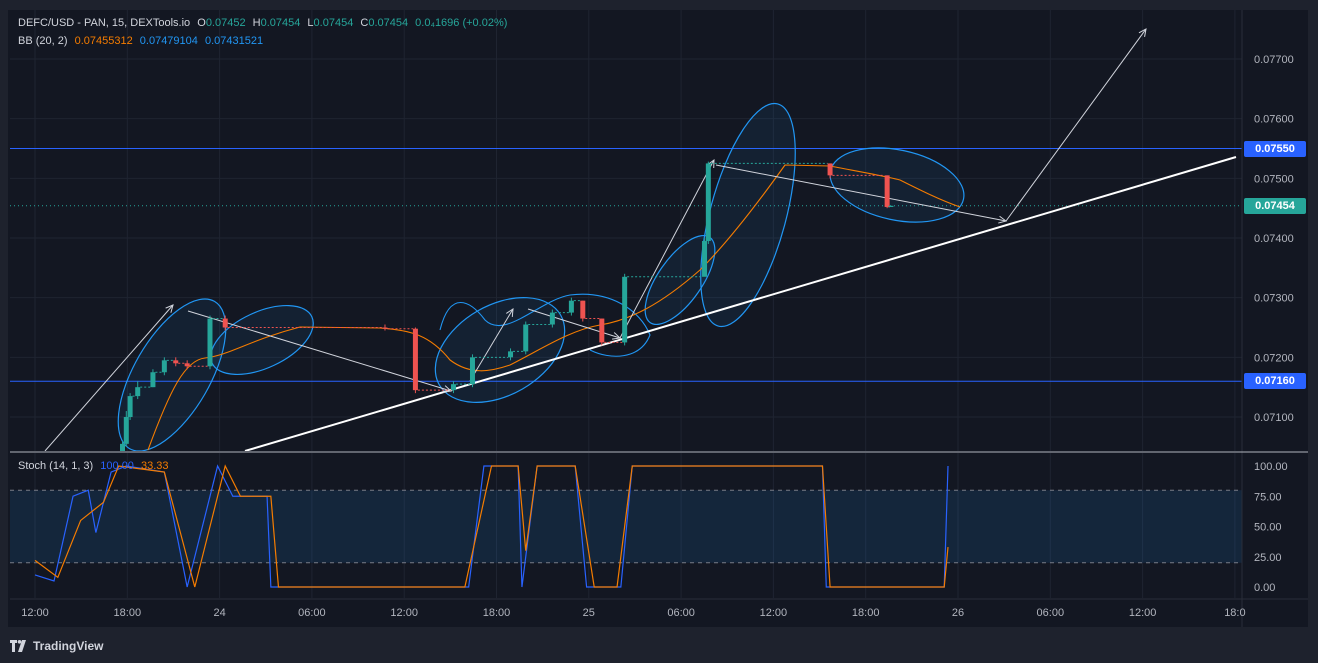  What do you see at coordinates (589, 613) in the screenshot?
I see `time-tick-label: 25` at bounding box center [589, 613].